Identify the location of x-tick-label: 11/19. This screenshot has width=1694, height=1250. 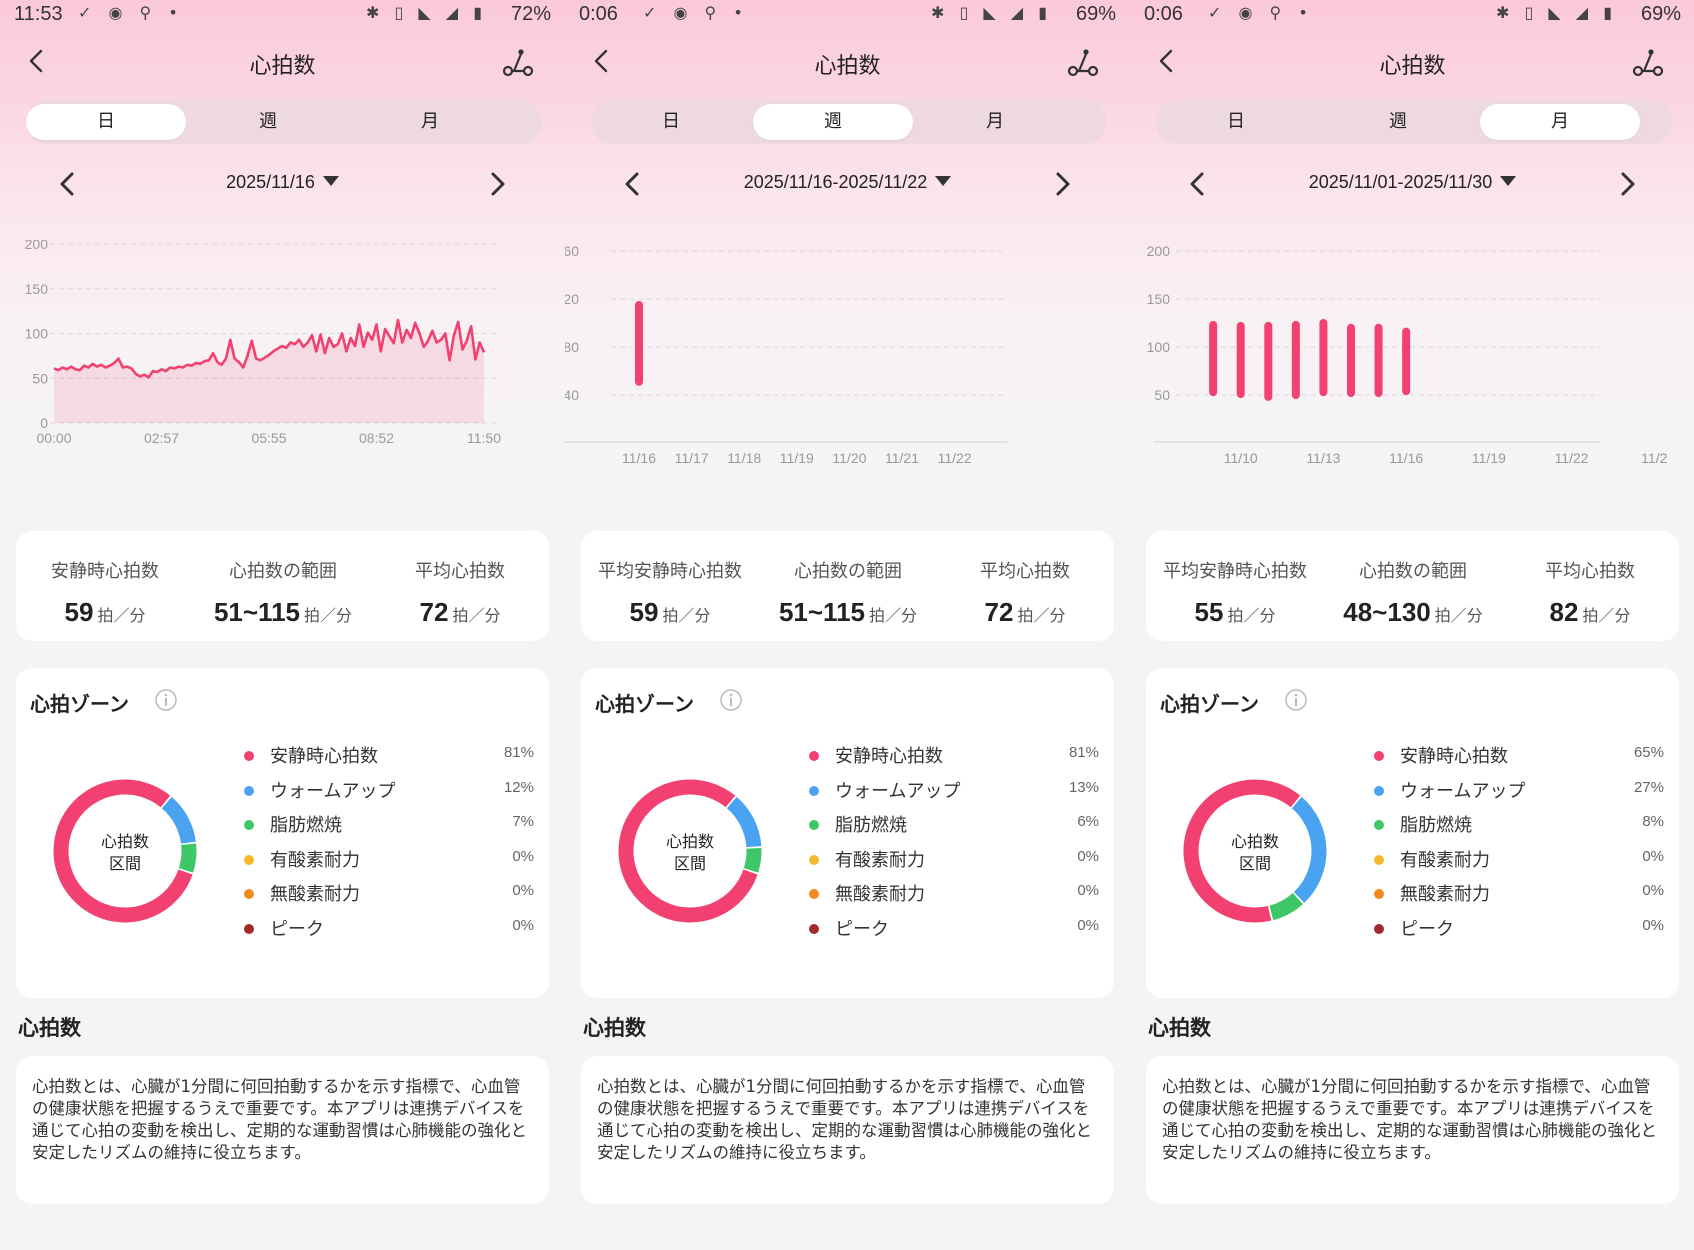
(1489, 458).